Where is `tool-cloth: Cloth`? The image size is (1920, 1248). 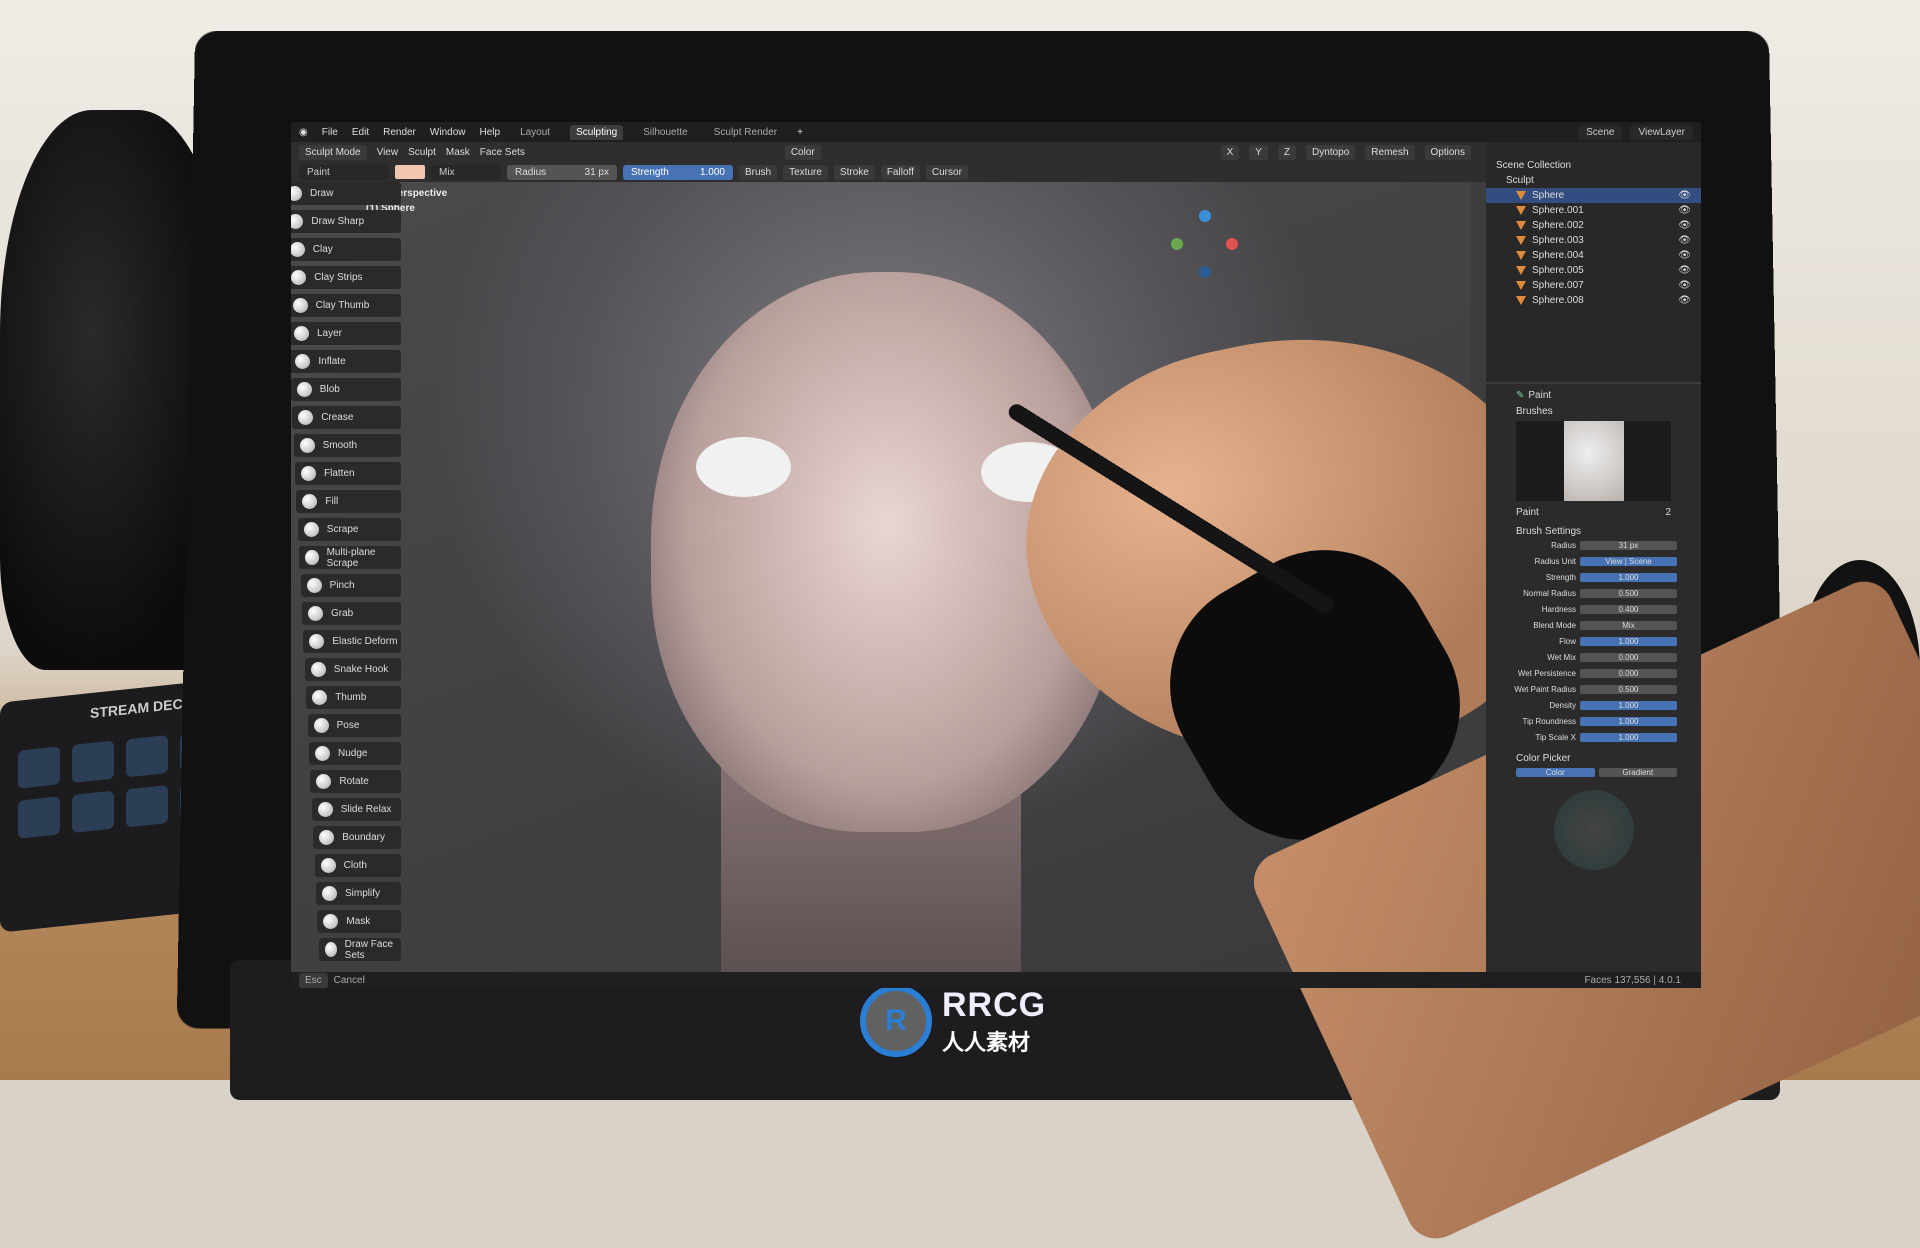
tool-cloth: Cloth is located at coordinates (357, 865).